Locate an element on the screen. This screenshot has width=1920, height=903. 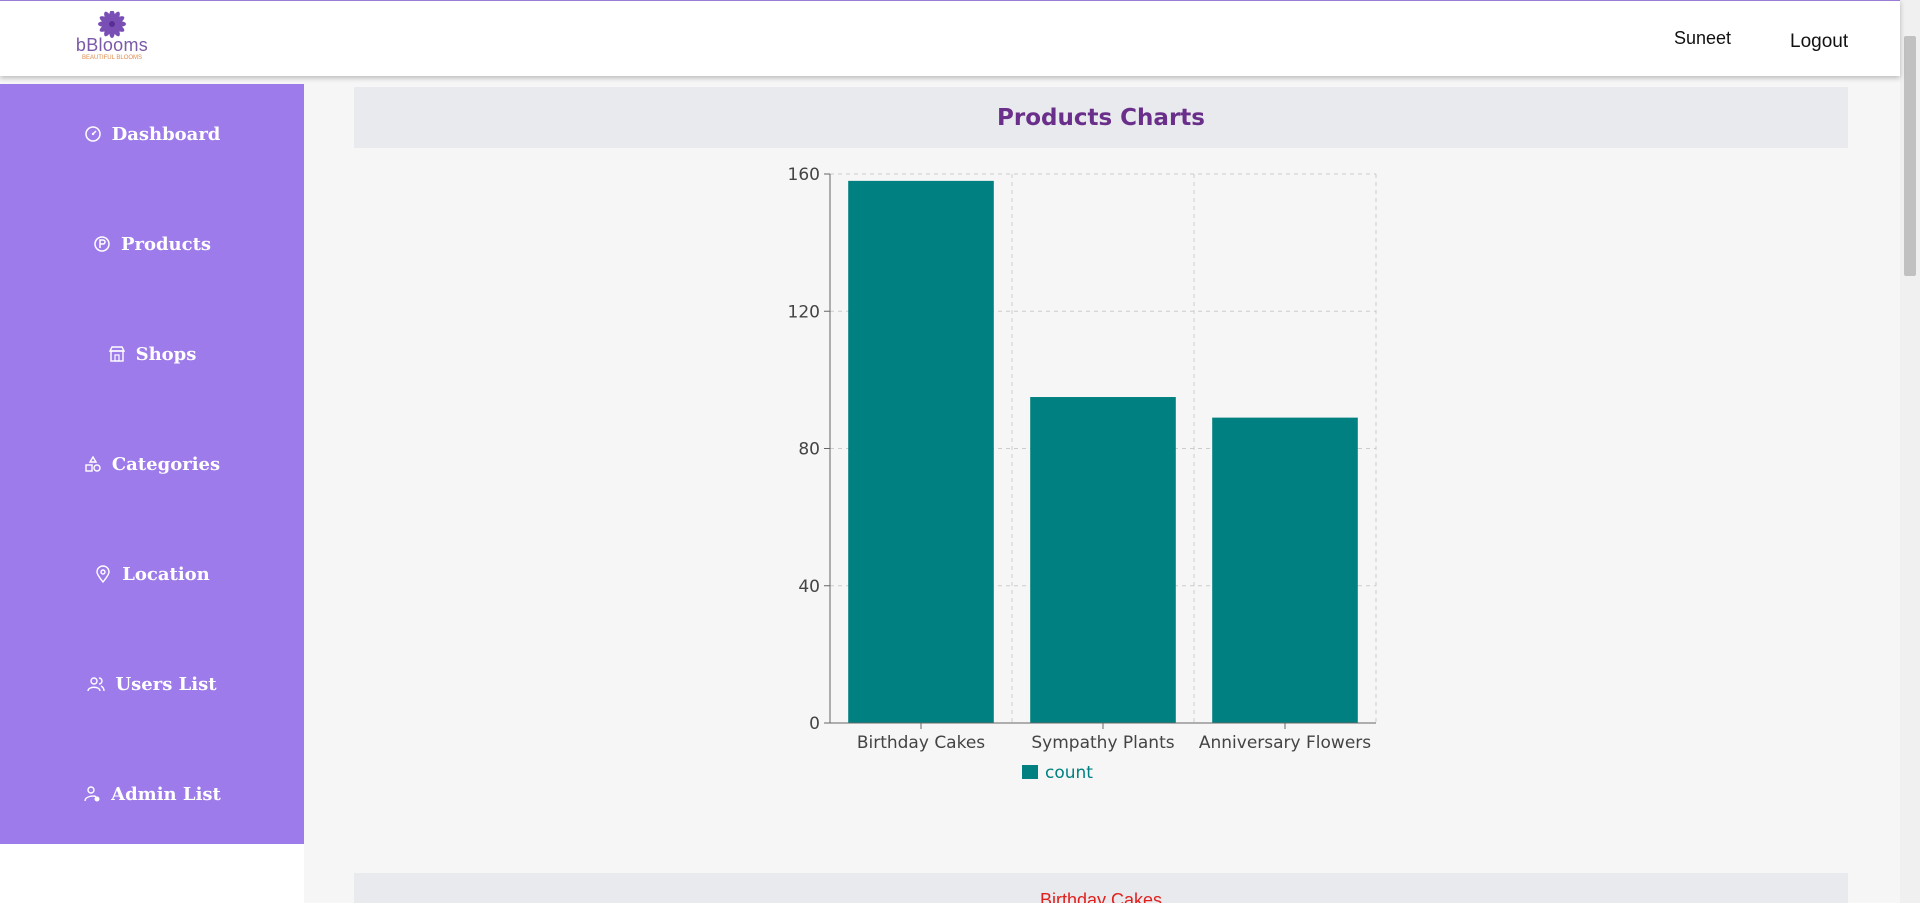
sidebar-item-label: Admin List is located at coordinates (166, 794).